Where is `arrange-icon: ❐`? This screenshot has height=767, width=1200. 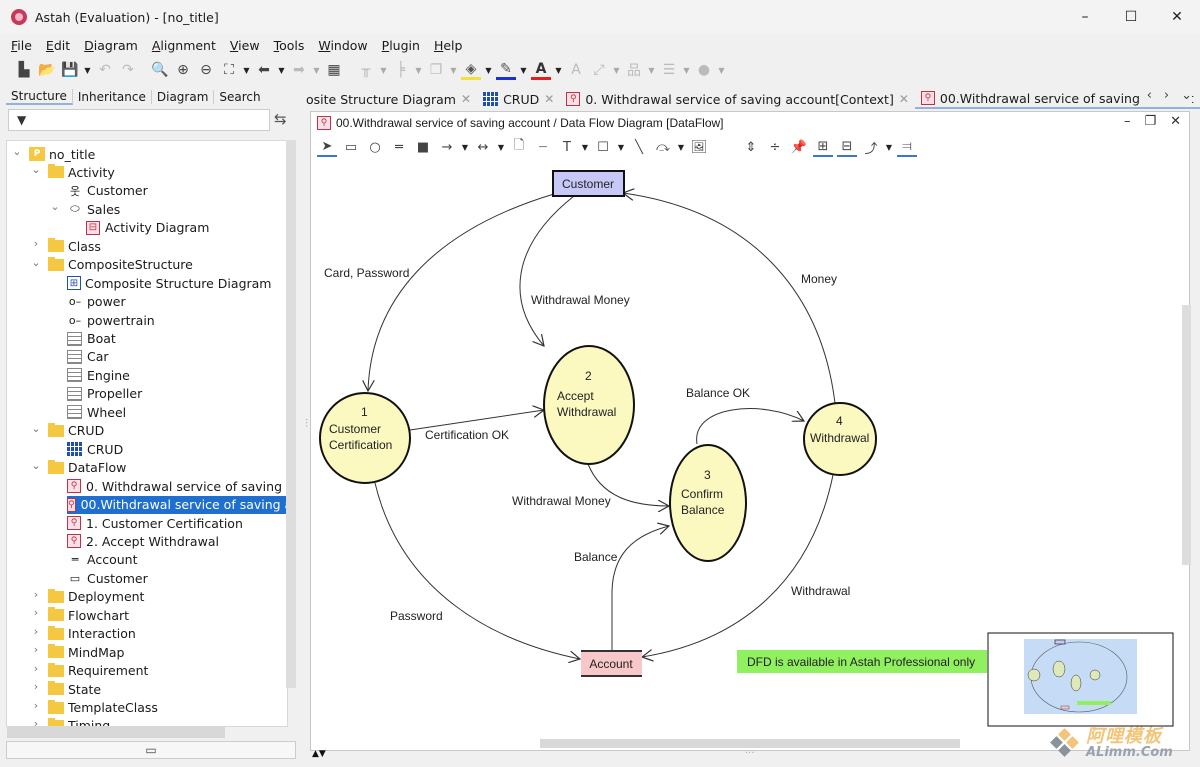 arrange-icon: ❐ is located at coordinates (436, 70).